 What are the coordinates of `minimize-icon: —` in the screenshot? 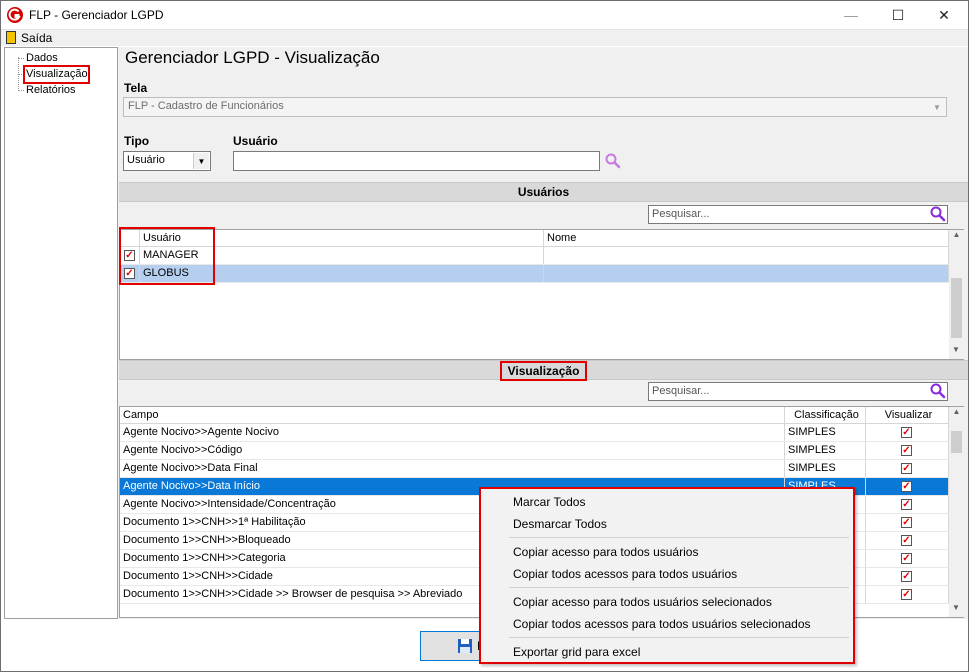 It's located at (851, 15).